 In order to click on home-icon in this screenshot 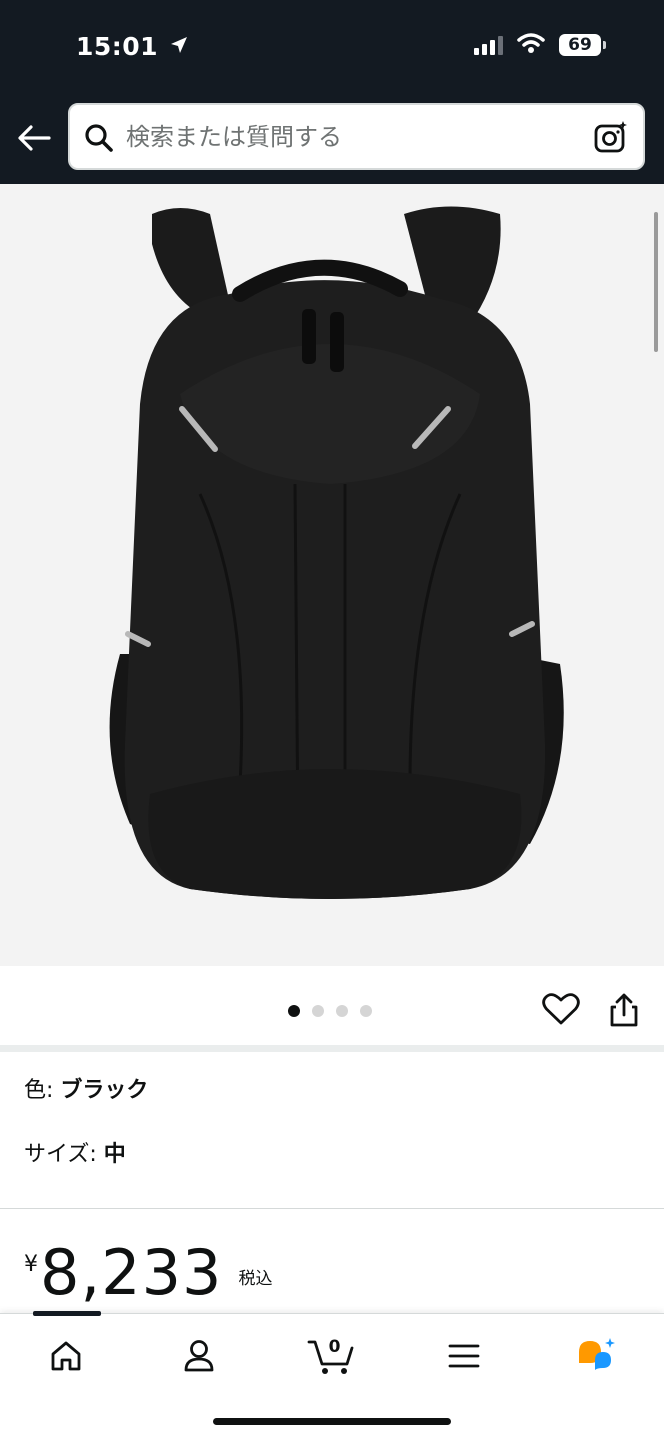, I will do `click(66, 1356)`.